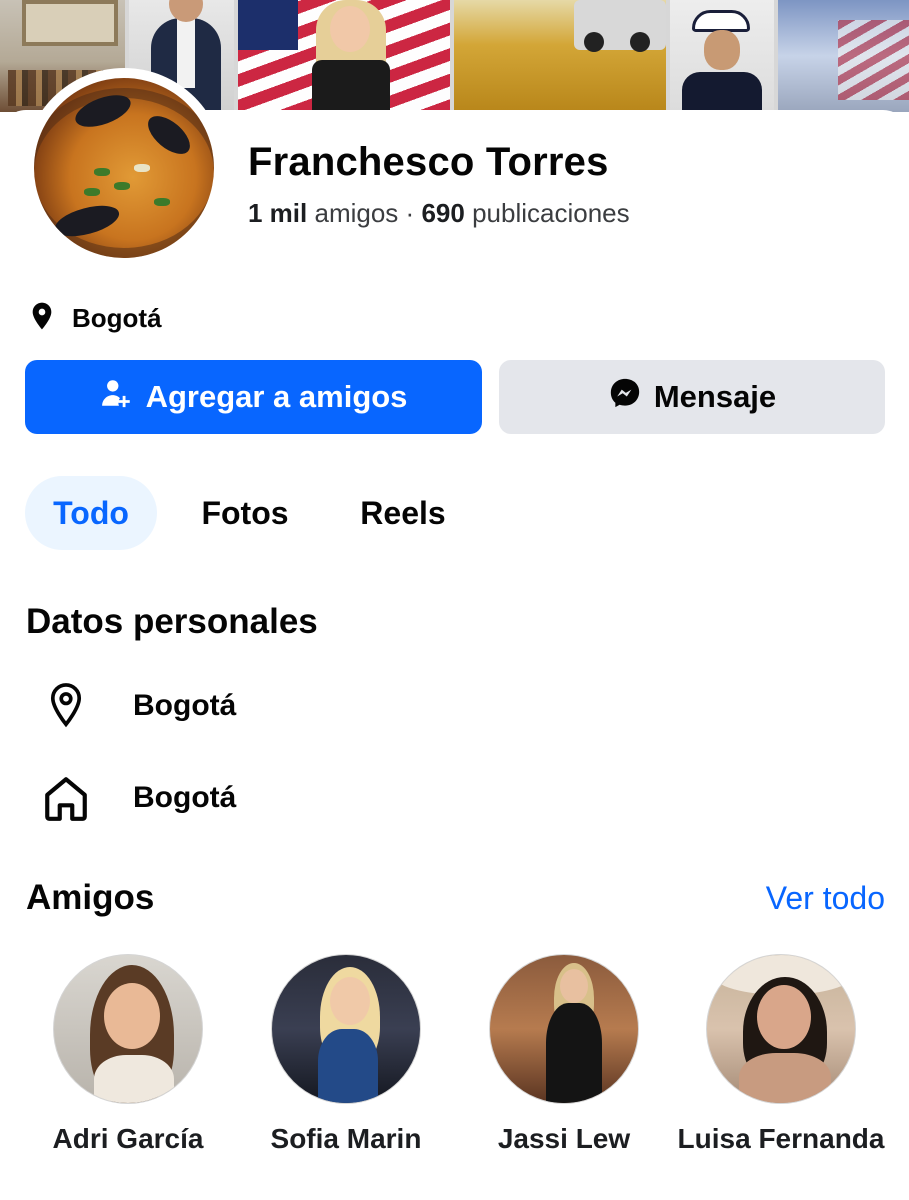  What do you see at coordinates (42, 318) in the screenshot?
I see `location-pin-filled-icon` at bounding box center [42, 318].